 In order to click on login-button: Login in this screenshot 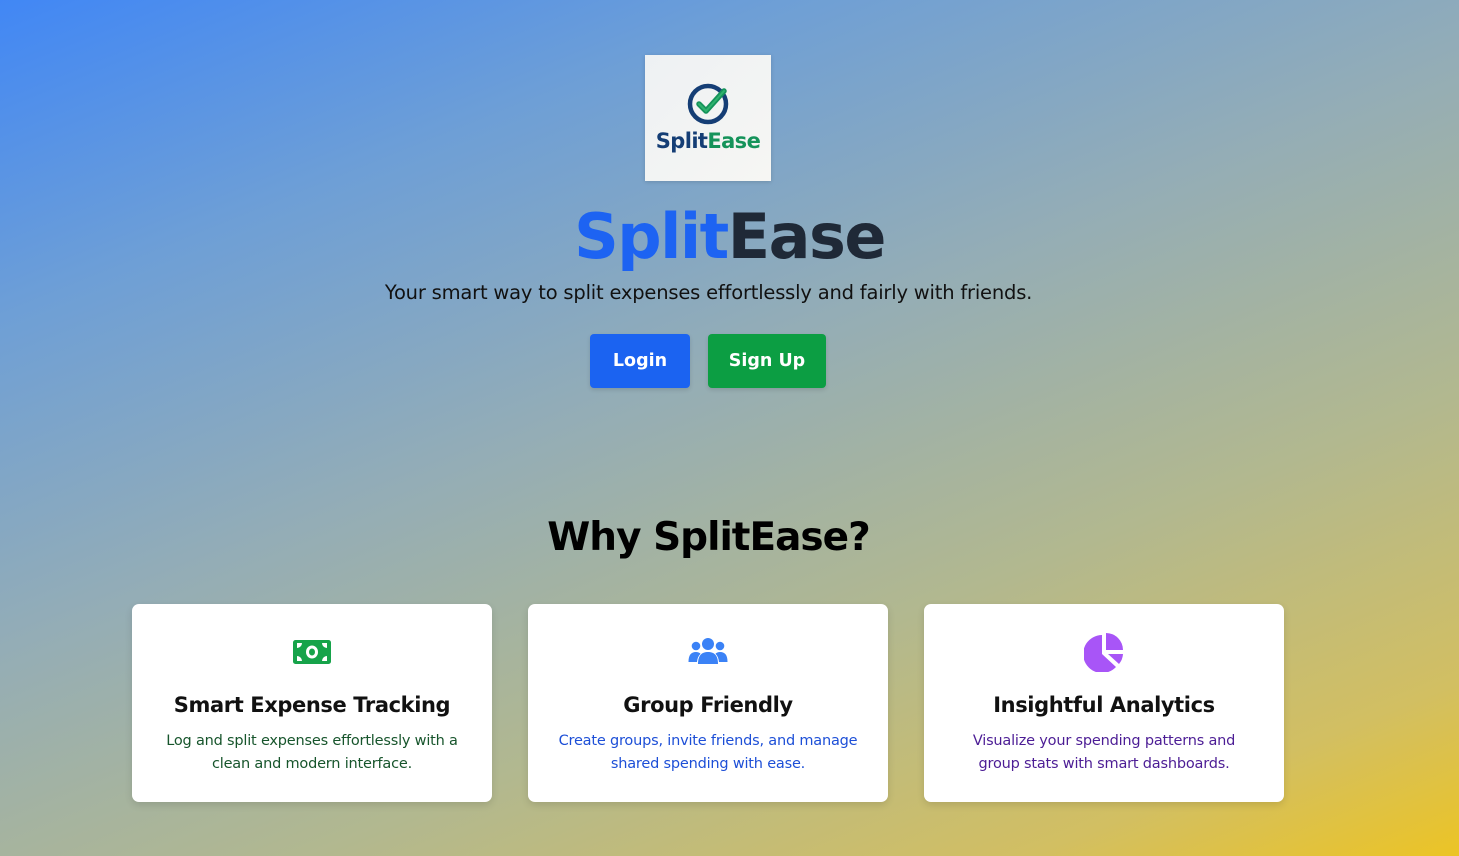, I will do `click(640, 361)`.